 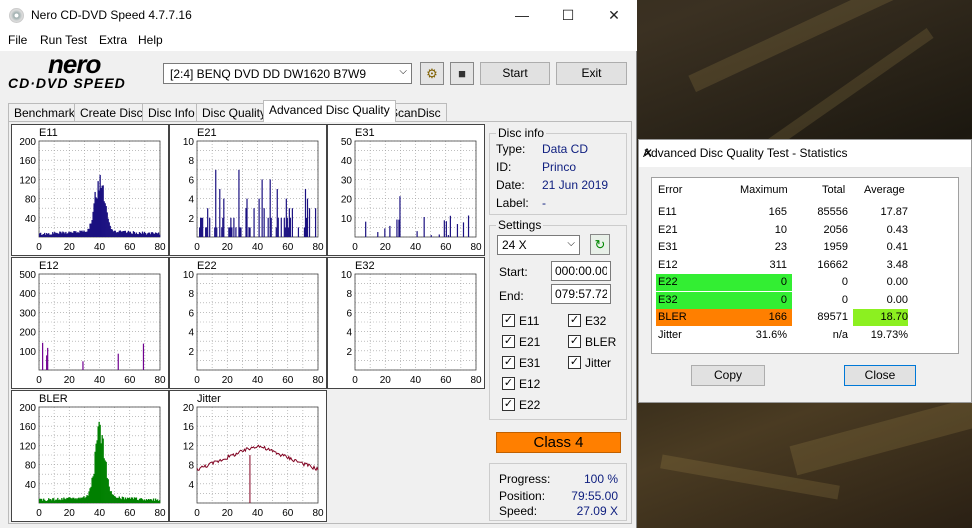 I want to click on menu-file: File, so click(x=17, y=40).